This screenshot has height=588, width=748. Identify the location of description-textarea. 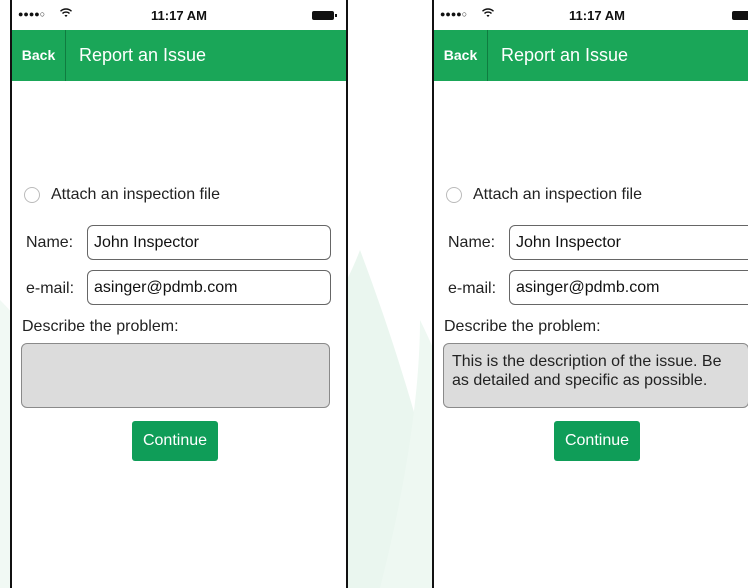
(175, 375).